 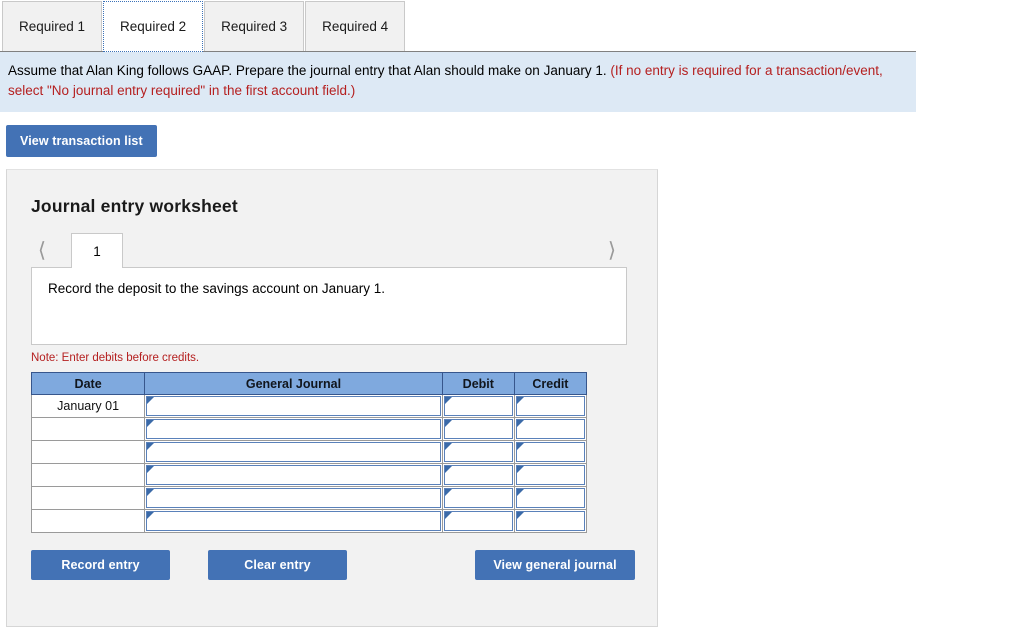 I want to click on tab-required-3: Required 3, so click(x=254, y=26).